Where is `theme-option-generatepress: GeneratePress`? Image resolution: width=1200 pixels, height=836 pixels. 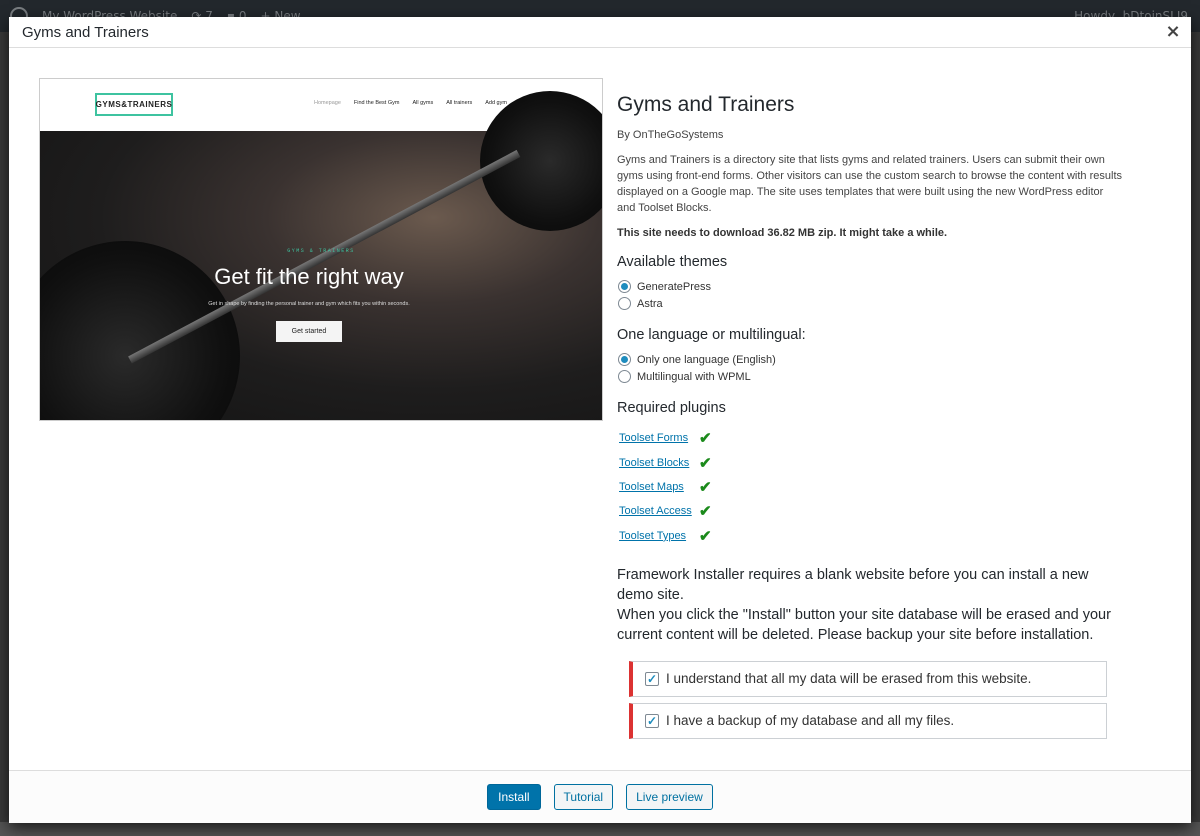
theme-option-generatepress: GeneratePress is located at coordinates (872, 286).